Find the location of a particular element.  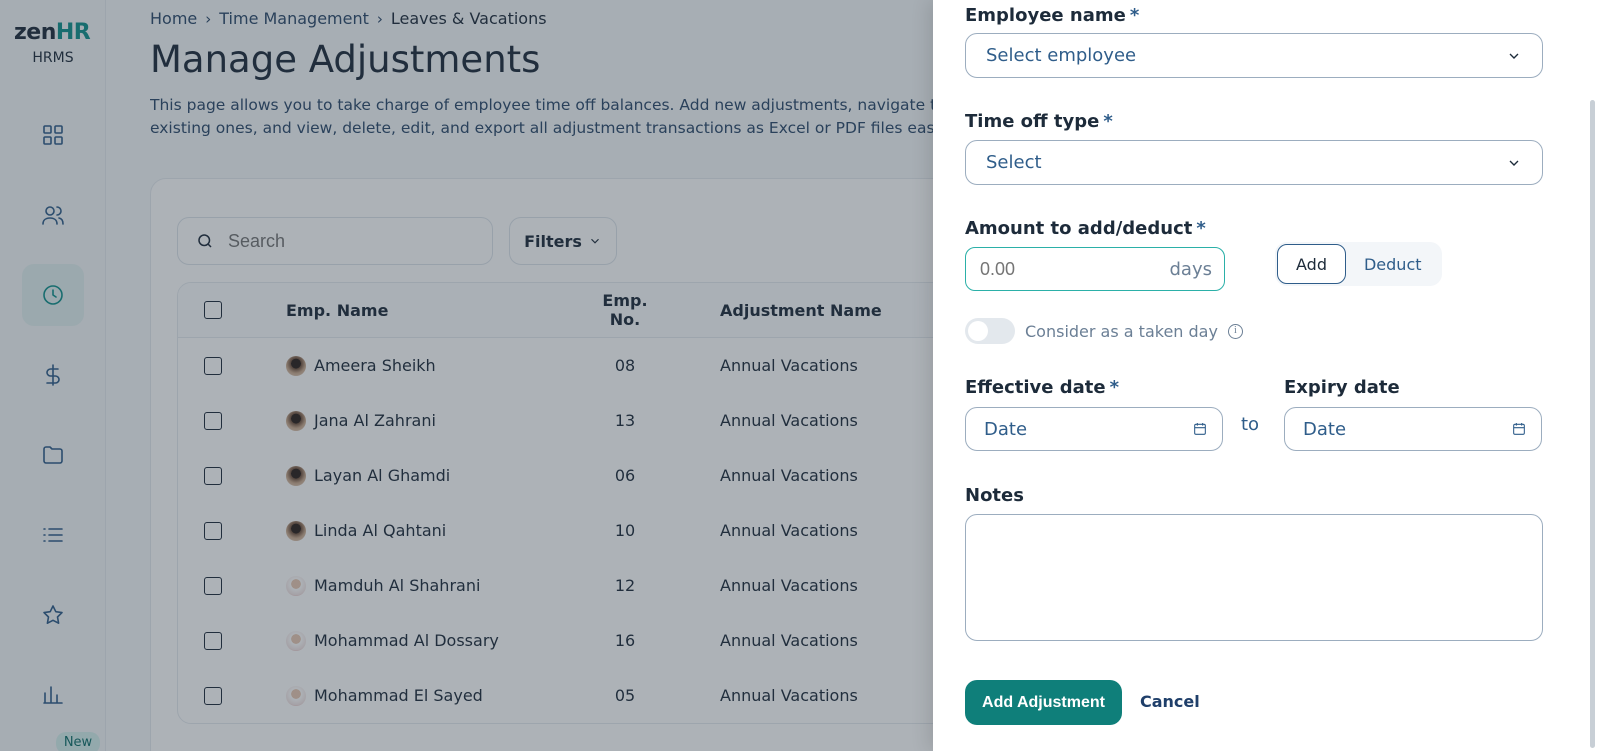

taken-day-label: Consider as a taken day is located at coordinates (1121, 331).